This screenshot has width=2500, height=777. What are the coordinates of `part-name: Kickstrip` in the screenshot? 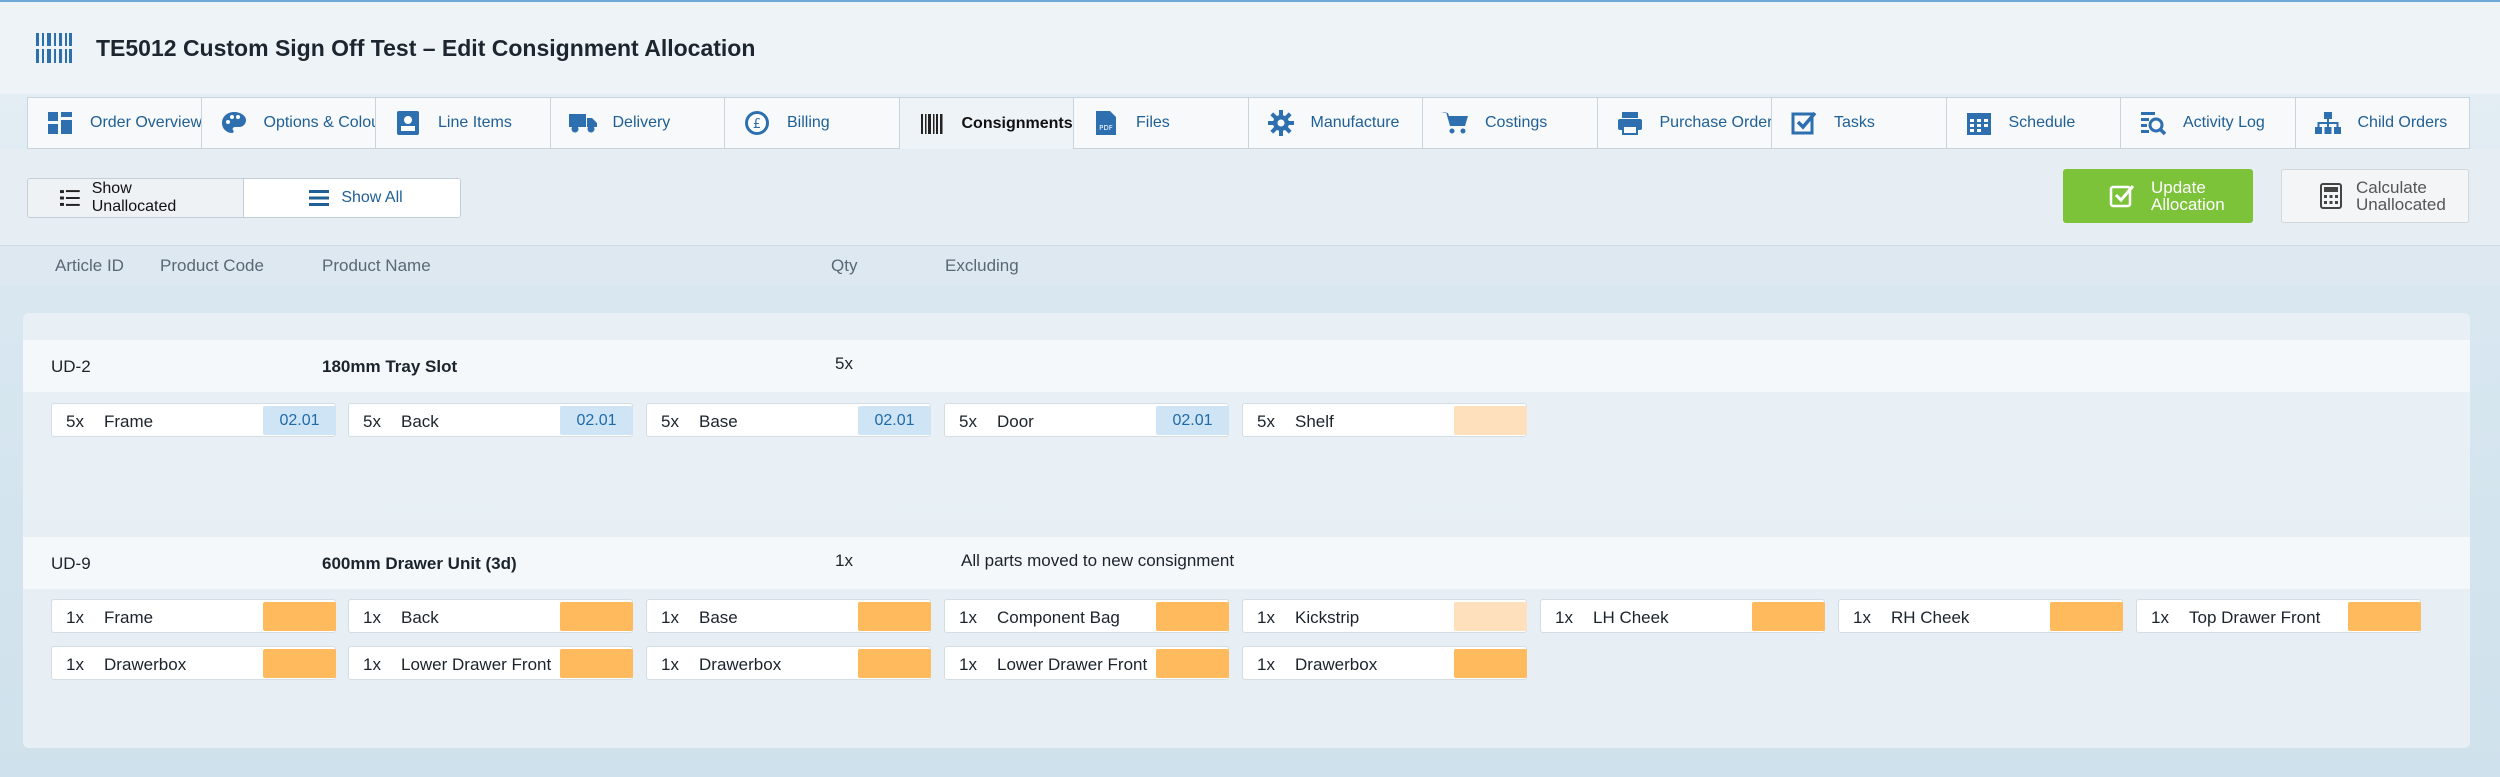 It's located at (1327, 617).